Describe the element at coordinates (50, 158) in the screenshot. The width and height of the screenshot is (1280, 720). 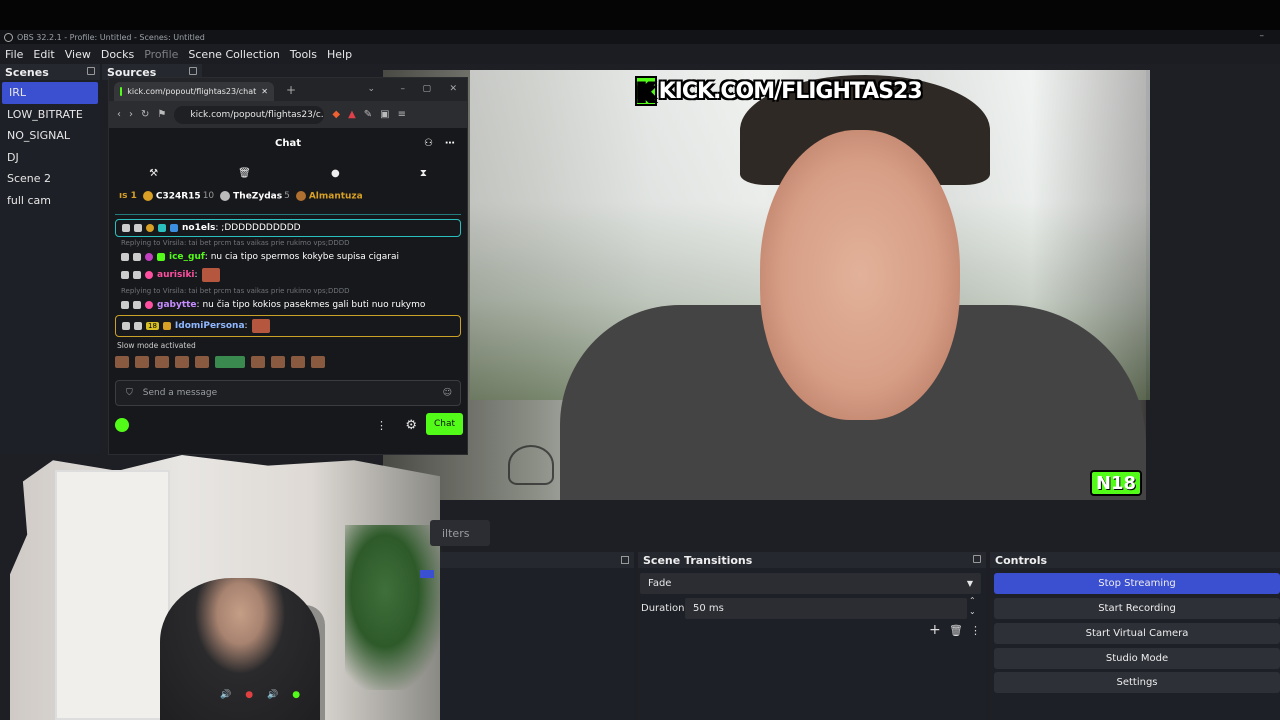
I see `scene-item-dj: DJ` at that location.